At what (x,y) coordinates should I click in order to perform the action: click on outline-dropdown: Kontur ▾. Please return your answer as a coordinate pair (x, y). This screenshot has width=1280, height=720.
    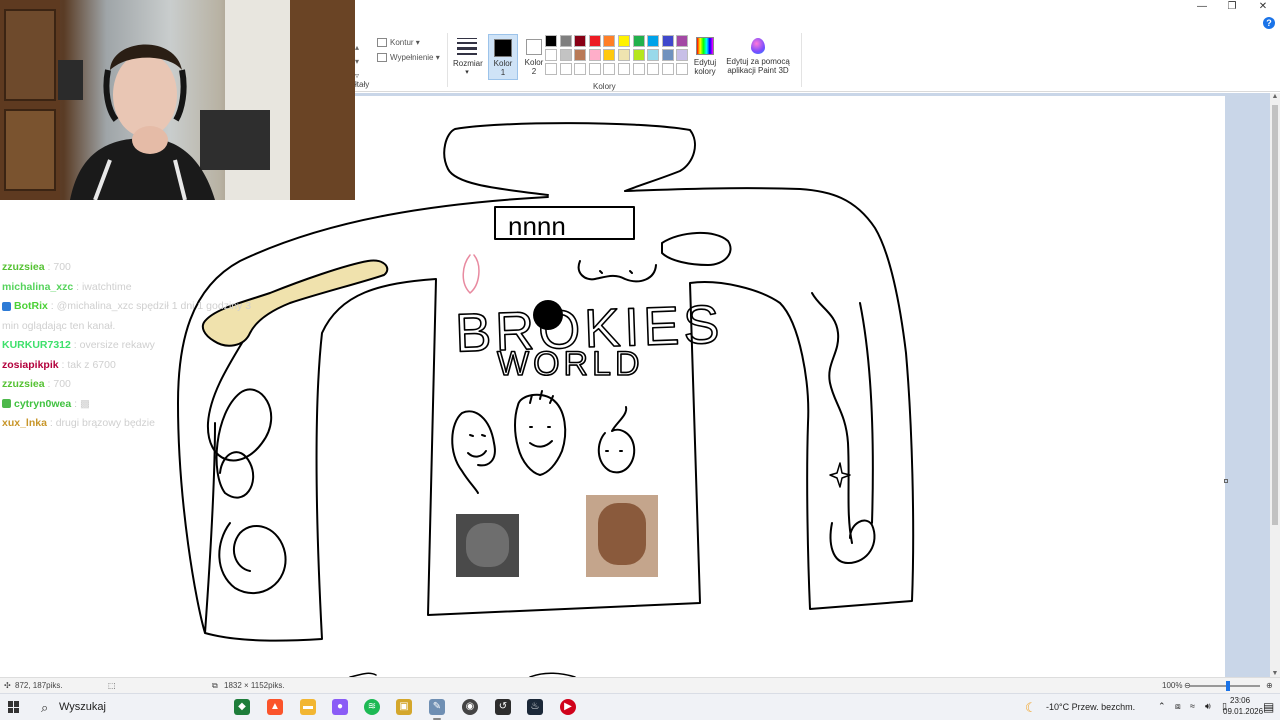
    Looking at the image, I should click on (398, 43).